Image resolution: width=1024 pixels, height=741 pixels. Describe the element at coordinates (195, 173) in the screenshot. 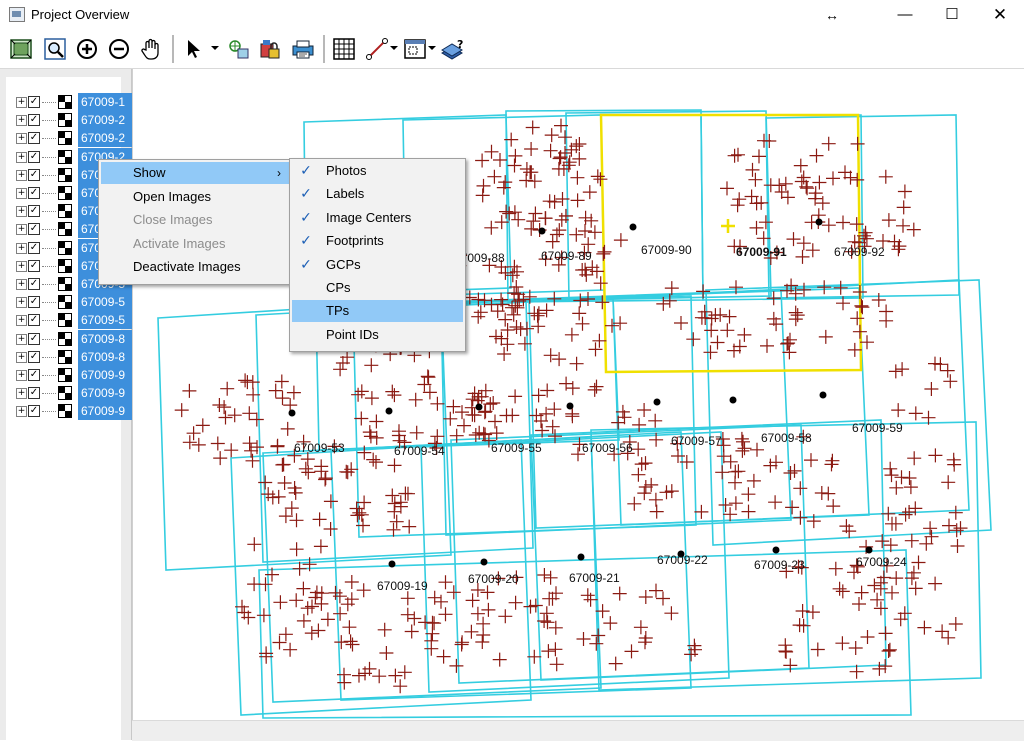

I see `context-menu-item-show: Show ›` at that location.